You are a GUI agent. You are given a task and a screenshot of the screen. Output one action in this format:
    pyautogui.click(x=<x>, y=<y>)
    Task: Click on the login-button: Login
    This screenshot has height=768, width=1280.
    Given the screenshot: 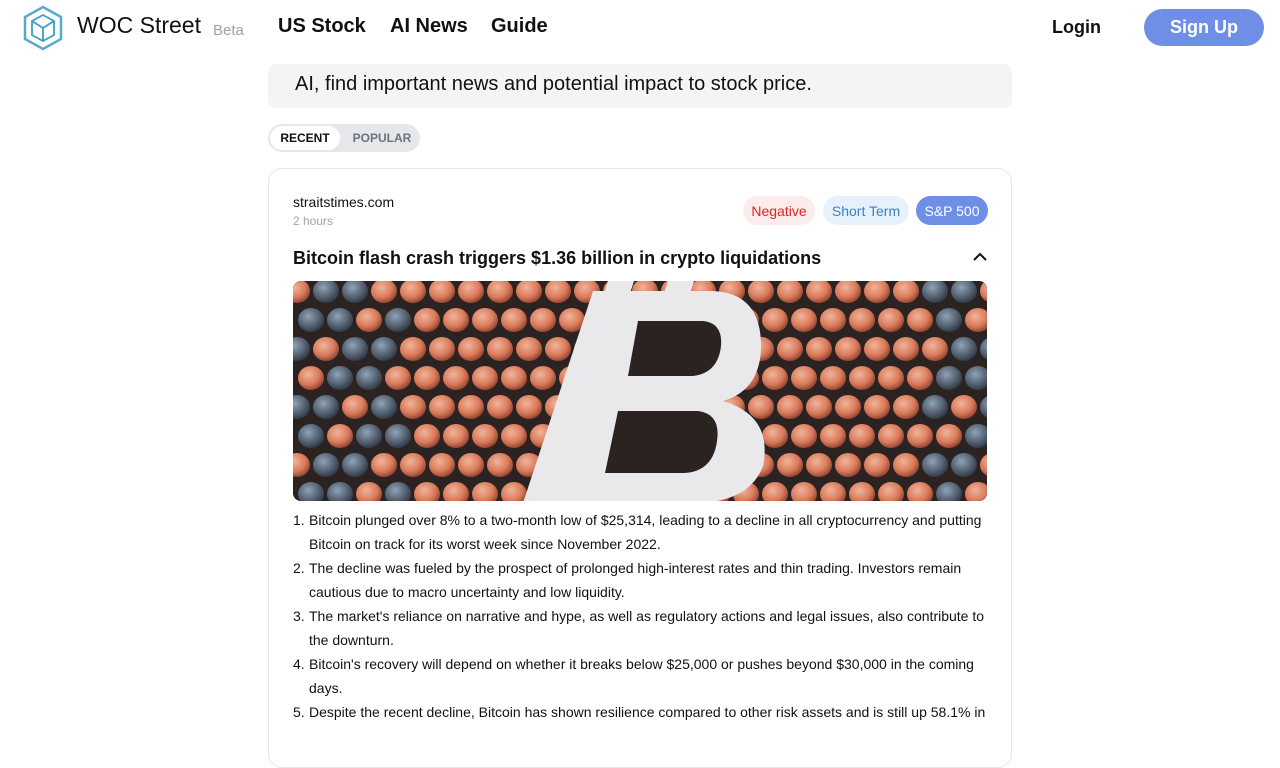 What is the action you would take?
    pyautogui.click(x=1076, y=27)
    